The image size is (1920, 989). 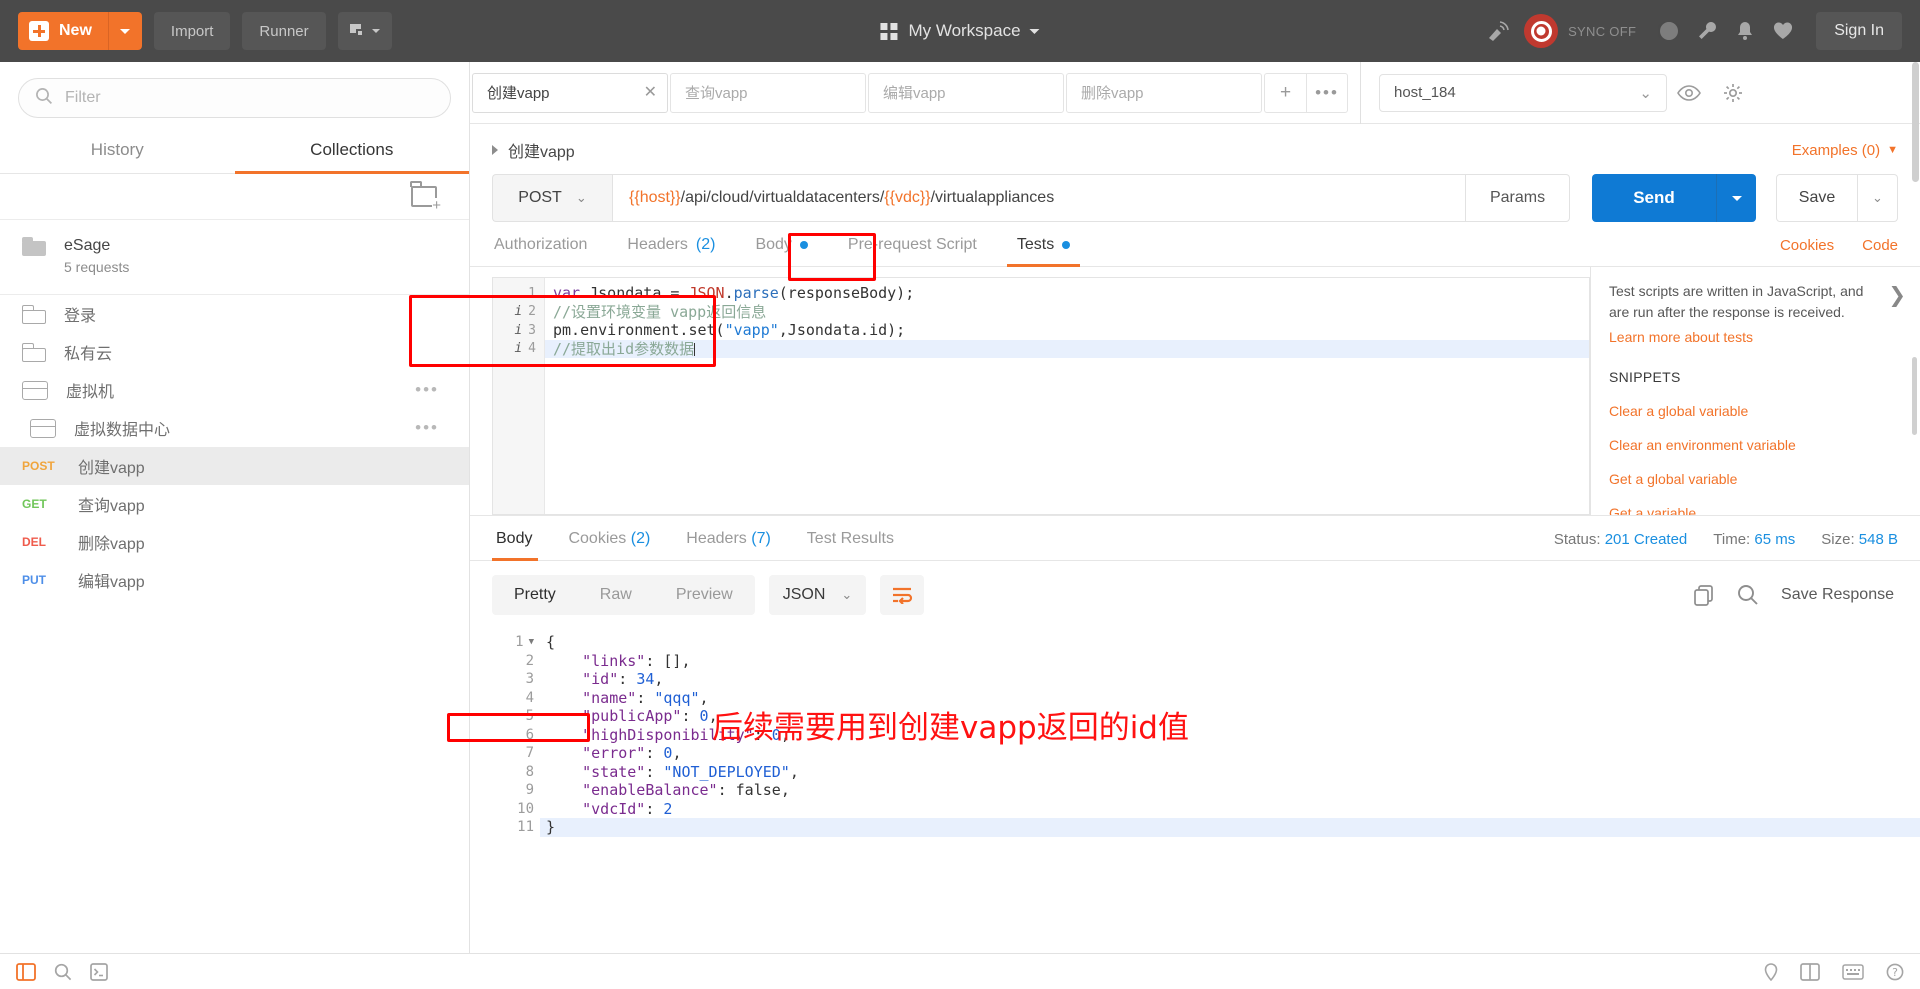 I want to click on globe-icon, so click(x=1669, y=31).